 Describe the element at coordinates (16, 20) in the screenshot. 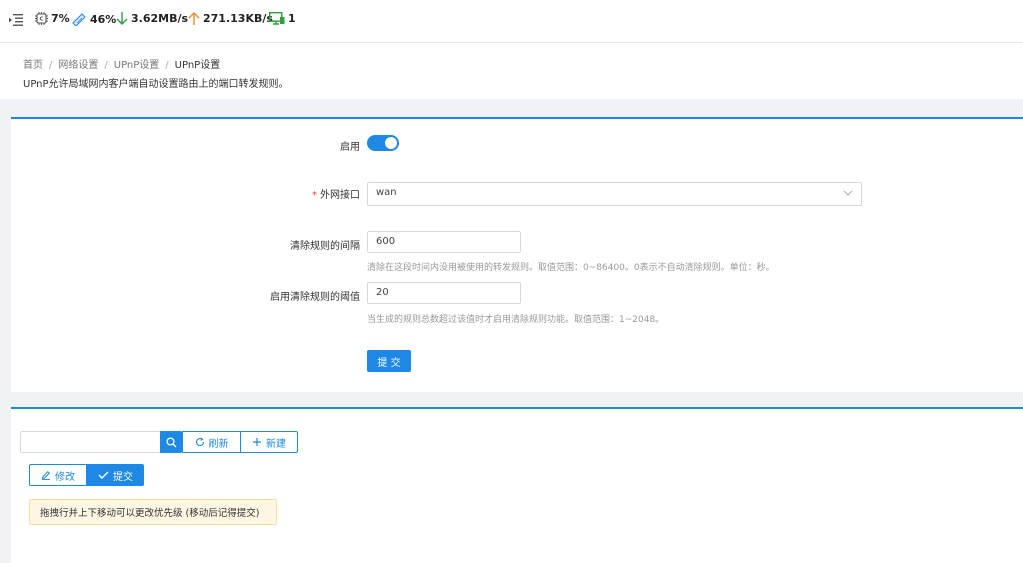

I see `menu-toggle-icon` at that location.